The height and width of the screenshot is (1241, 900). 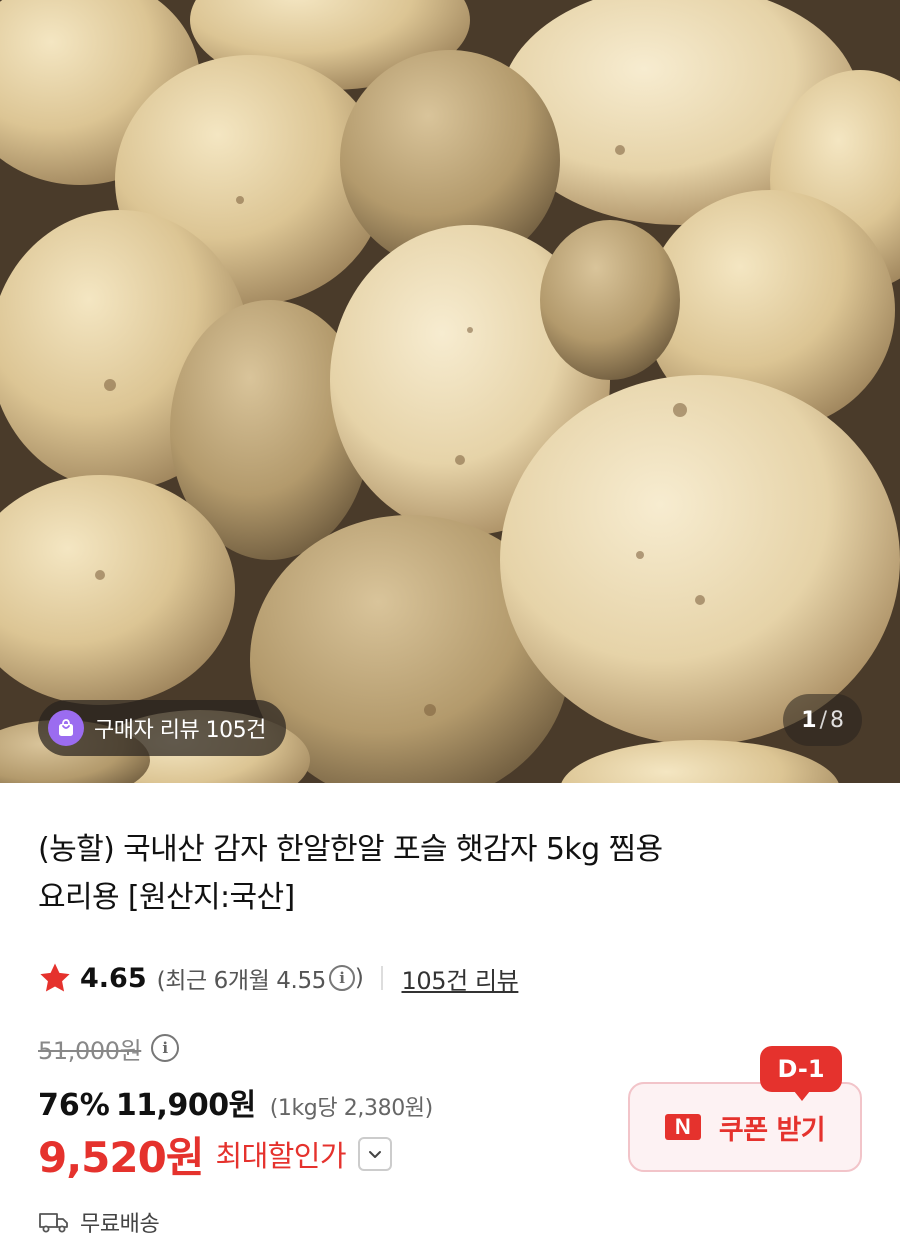 I want to click on truck-icon, so click(x=53, y=1223).